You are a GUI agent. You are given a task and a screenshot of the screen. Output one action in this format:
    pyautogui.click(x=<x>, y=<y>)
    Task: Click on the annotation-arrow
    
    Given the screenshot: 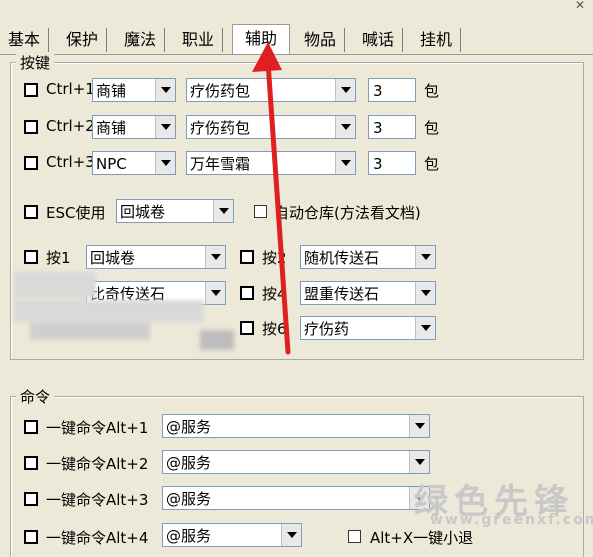 What is the action you would take?
    pyautogui.click(x=271, y=198)
    